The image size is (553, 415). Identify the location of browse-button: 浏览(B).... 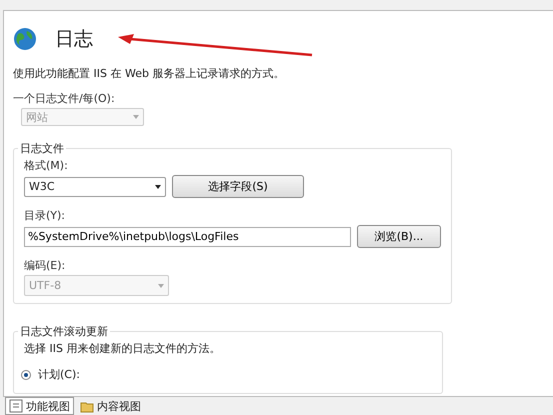
(399, 236).